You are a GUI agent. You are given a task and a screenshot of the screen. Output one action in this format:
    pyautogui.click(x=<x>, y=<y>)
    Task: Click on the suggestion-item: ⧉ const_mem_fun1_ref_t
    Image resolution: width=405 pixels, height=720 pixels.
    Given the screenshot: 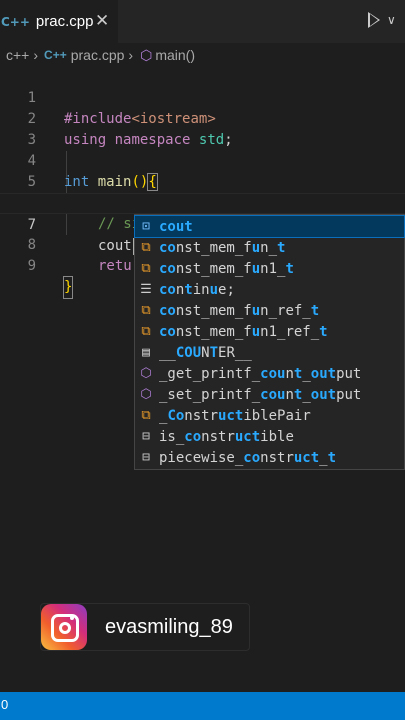 What is the action you would take?
    pyautogui.click(x=269, y=331)
    